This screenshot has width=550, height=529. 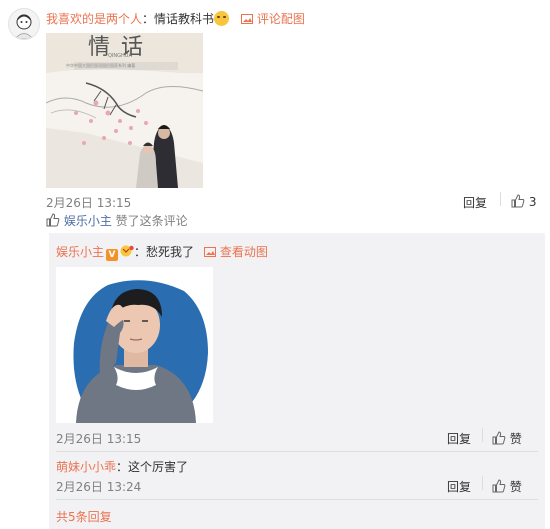 I want to click on reply-text: 愁死我了, so click(x=170, y=252).